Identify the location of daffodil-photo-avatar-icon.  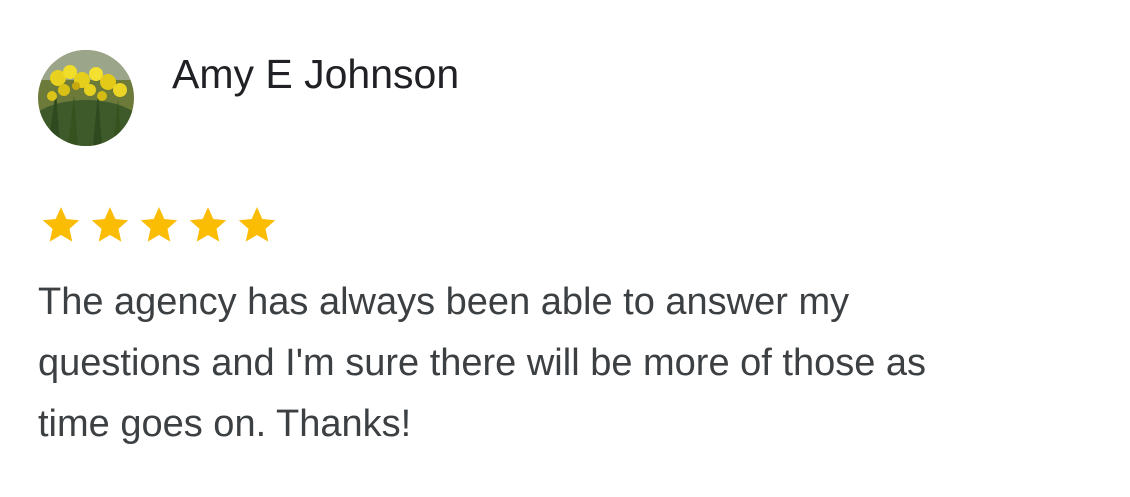
(86, 98).